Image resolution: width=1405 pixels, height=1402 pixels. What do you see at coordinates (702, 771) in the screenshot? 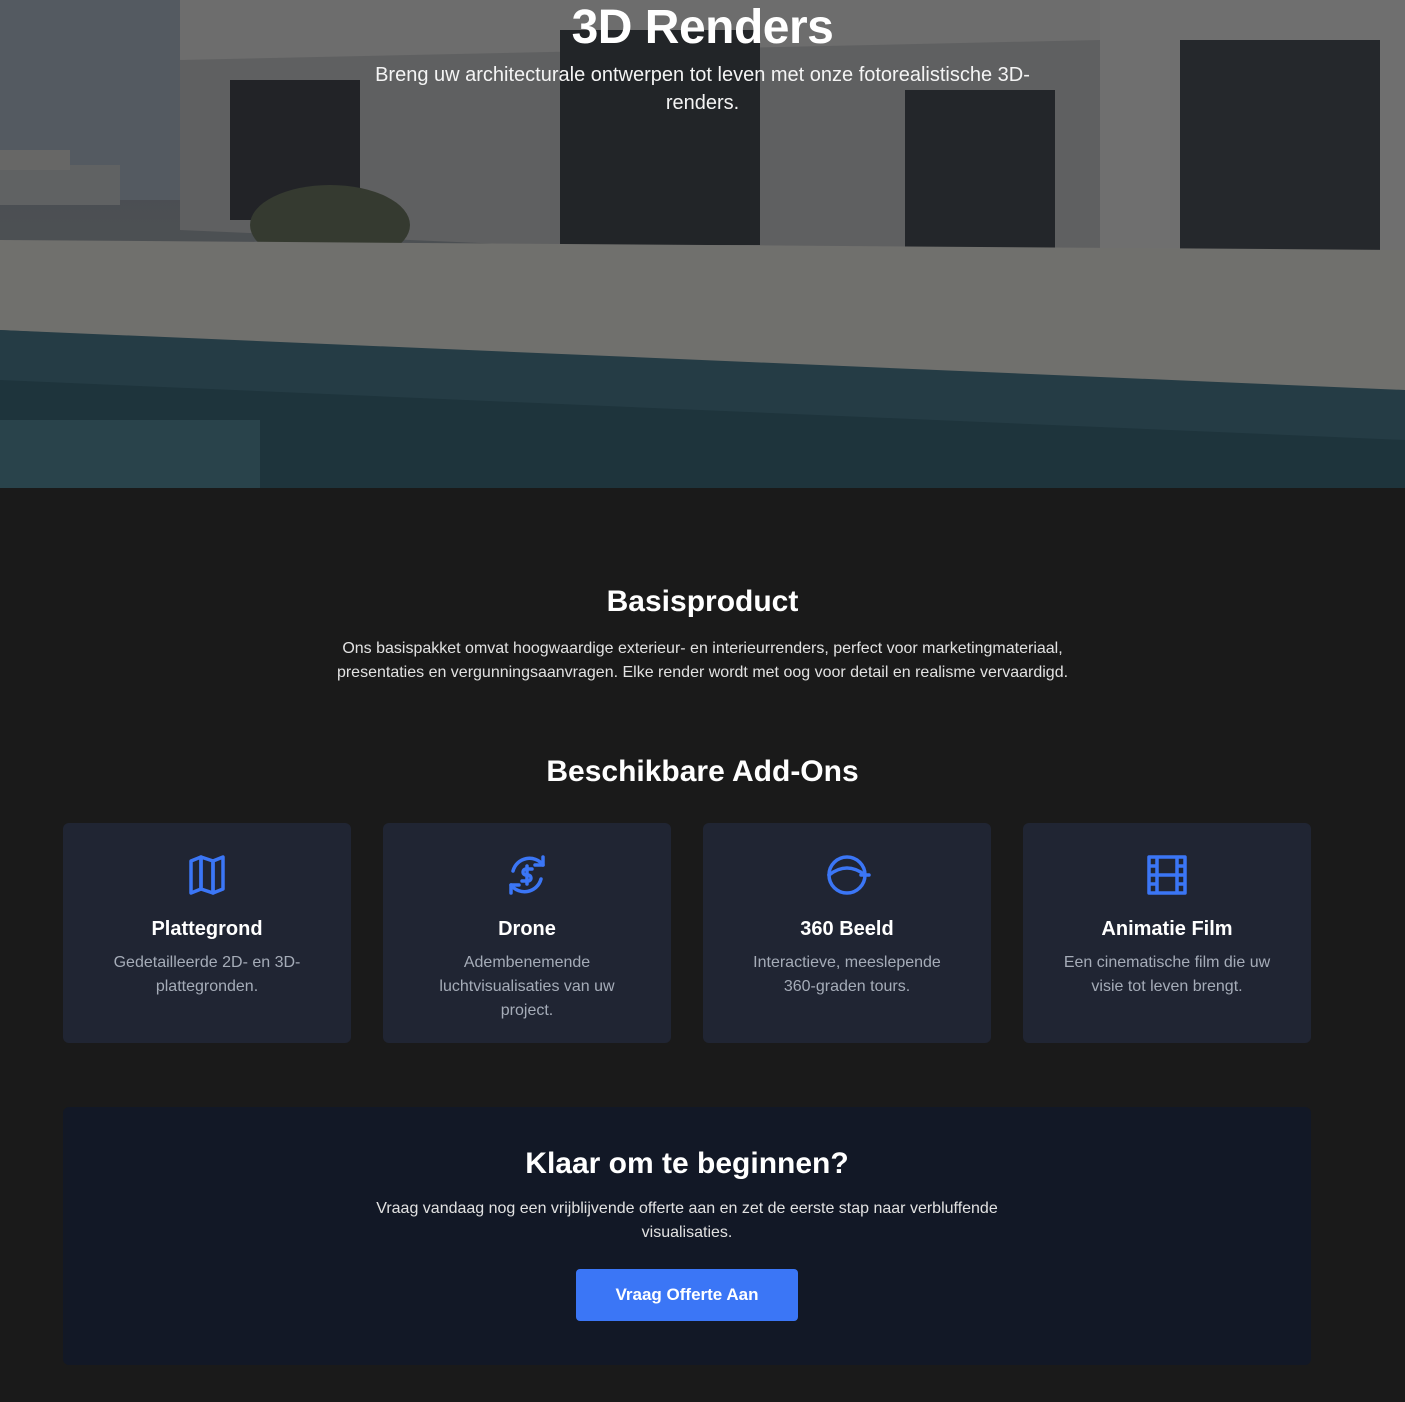
I see `addons-title: Beschikbare Add-Ons` at bounding box center [702, 771].